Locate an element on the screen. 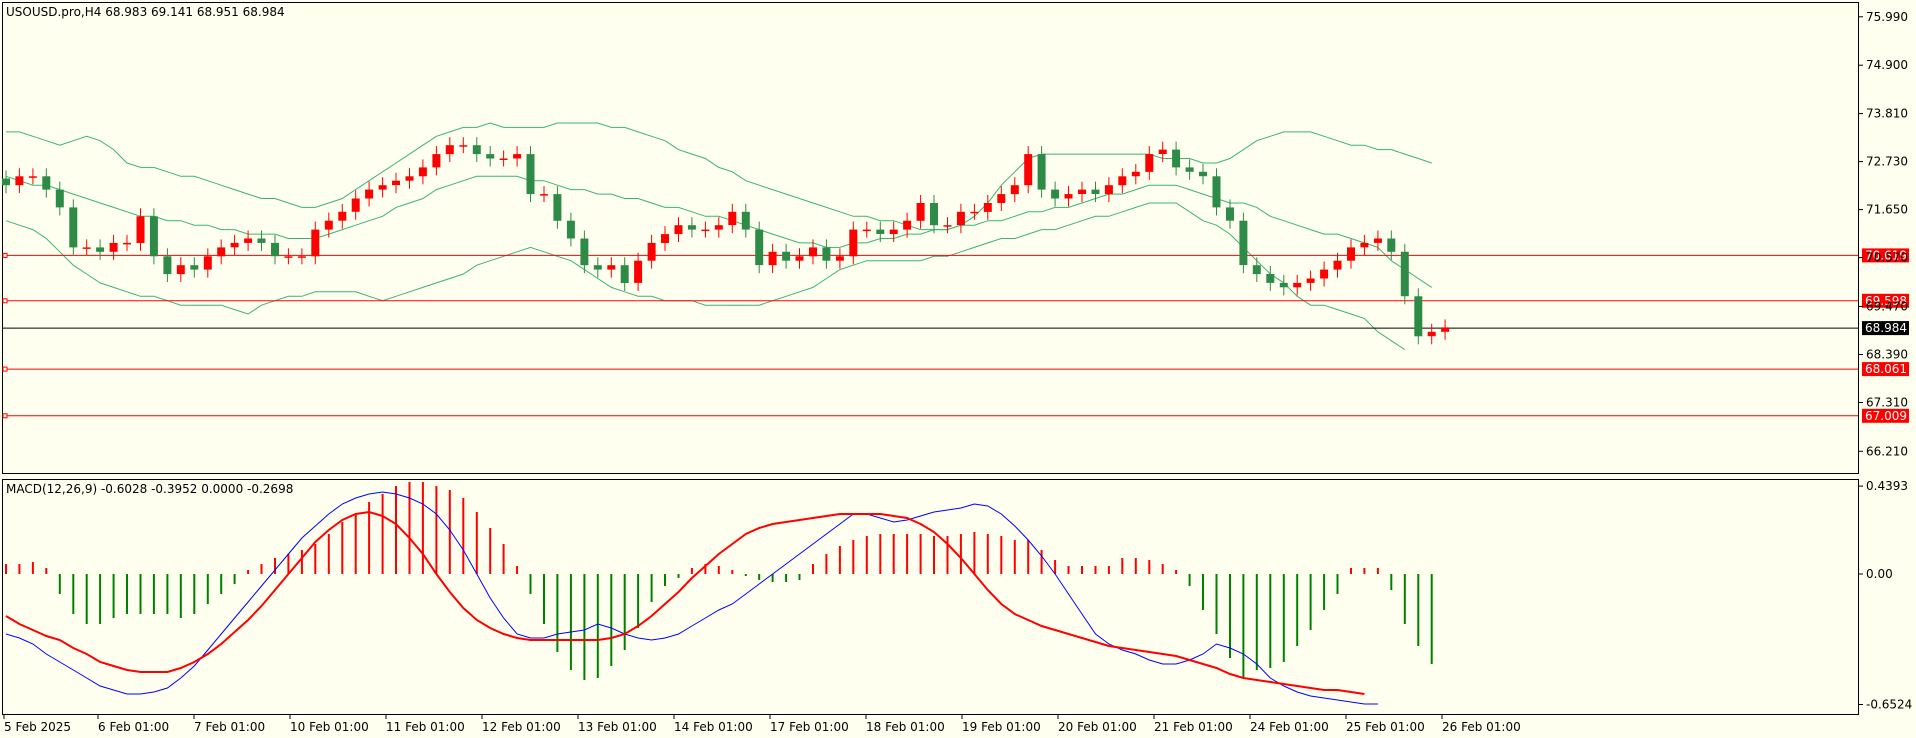 The width and height of the screenshot is (1916, 738). price-tick-label: 68.390 is located at coordinates (1887, 355).